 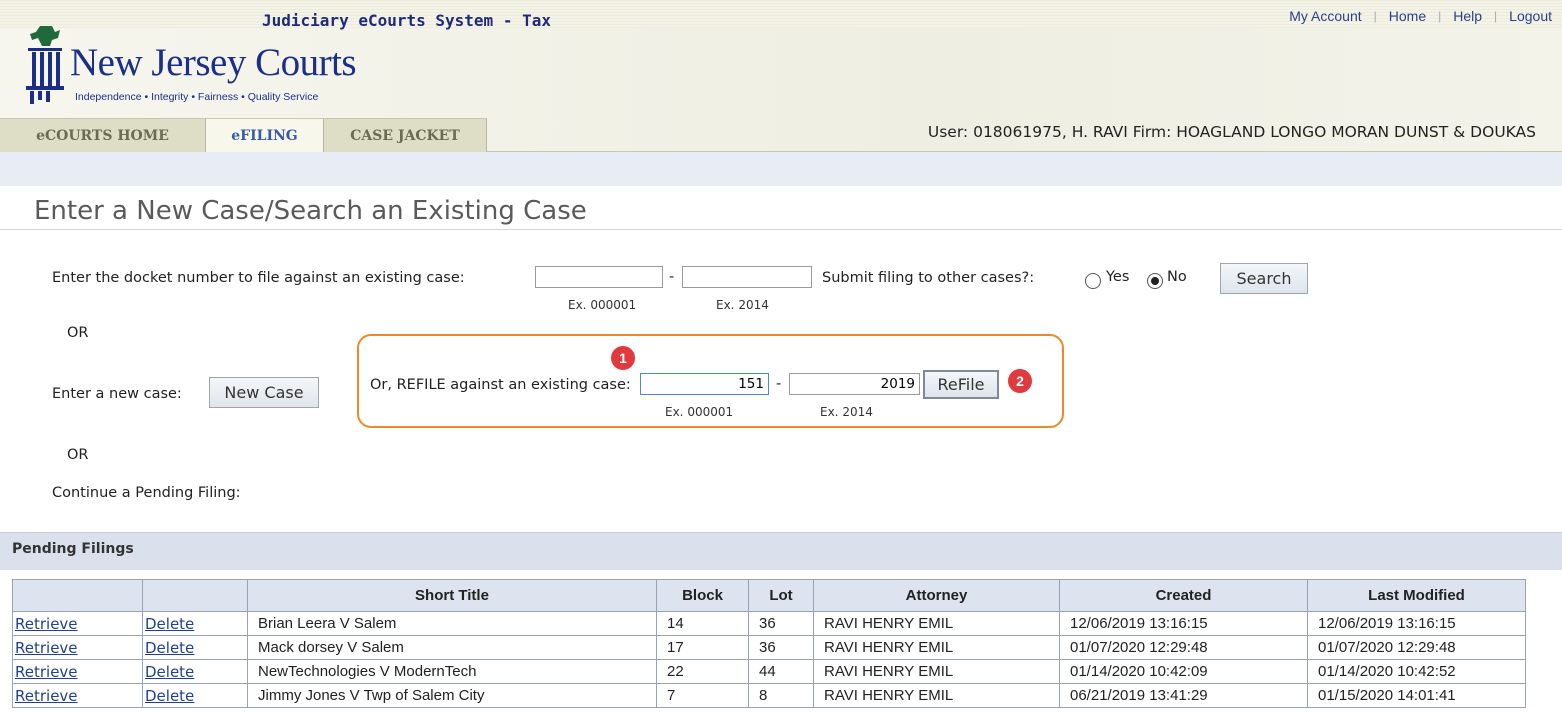 I want to click on step-marker-2: 2, so click(x=1020, y=381).